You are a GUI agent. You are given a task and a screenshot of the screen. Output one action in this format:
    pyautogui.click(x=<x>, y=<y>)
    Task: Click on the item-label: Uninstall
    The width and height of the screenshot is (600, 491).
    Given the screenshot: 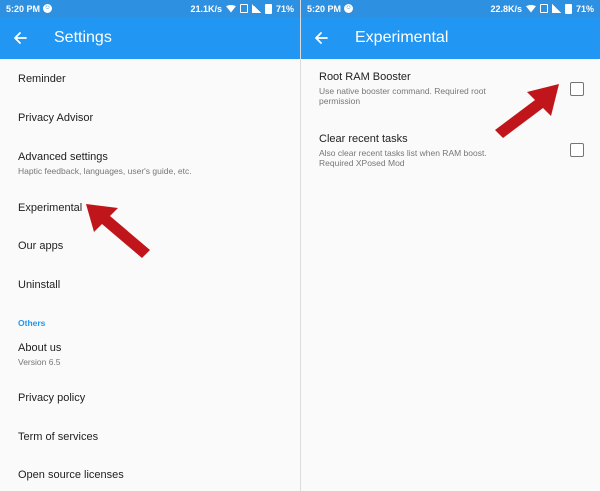 What is the action you would take?
    pyautogui.click(x=39, y=285)
    